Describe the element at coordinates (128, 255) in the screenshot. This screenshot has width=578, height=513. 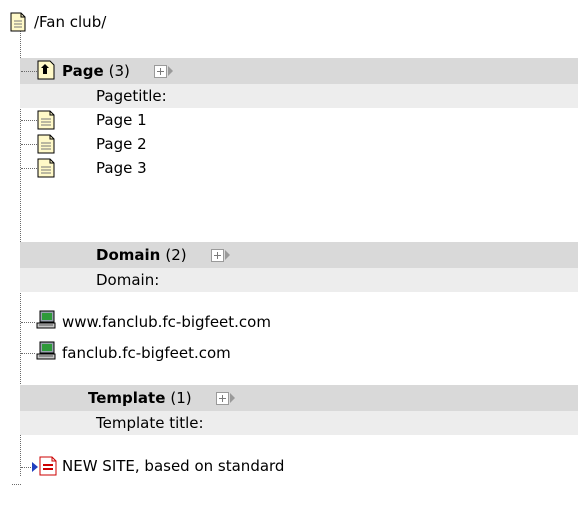
I see `section-name: Domain` at that location.